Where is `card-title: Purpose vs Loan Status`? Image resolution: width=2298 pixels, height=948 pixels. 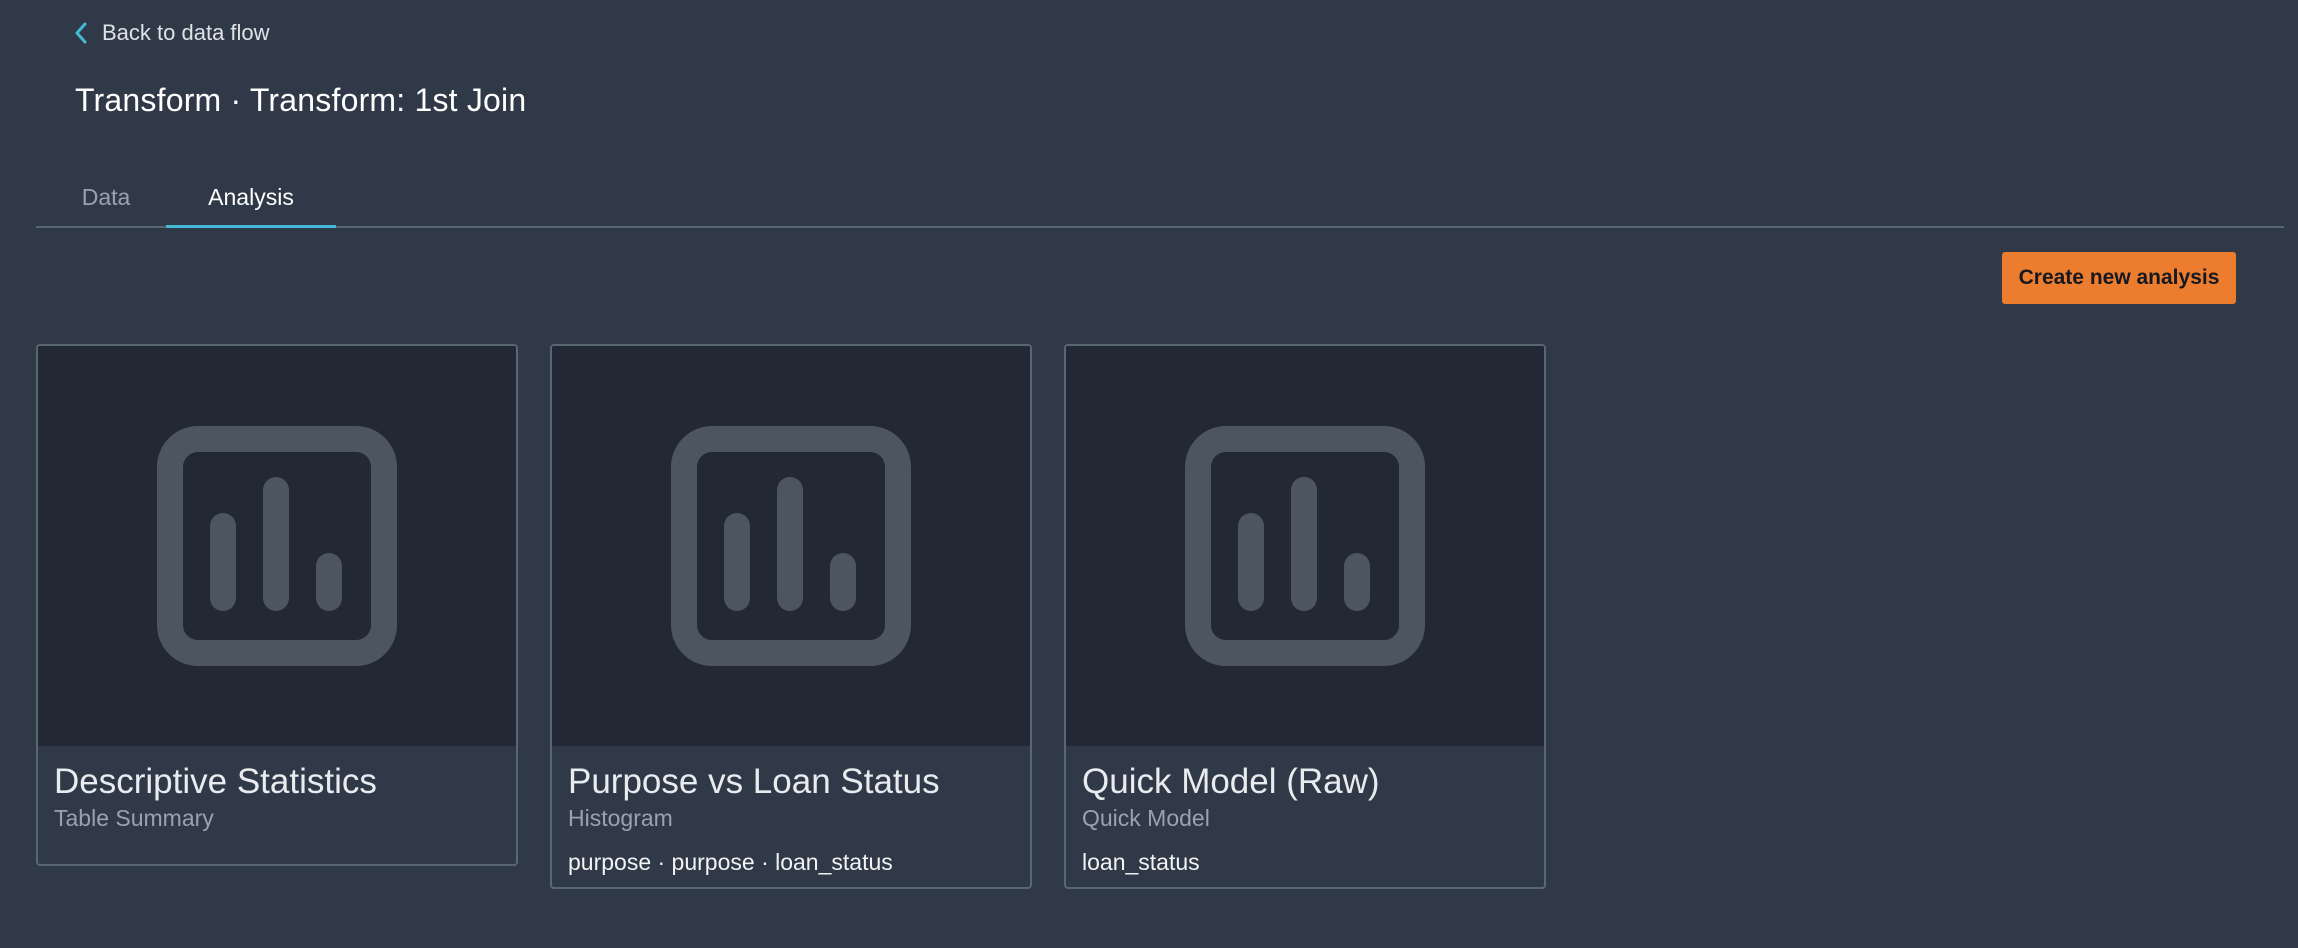 card-title: Purpose vs Loan Status is located at coordinates (754, 781).